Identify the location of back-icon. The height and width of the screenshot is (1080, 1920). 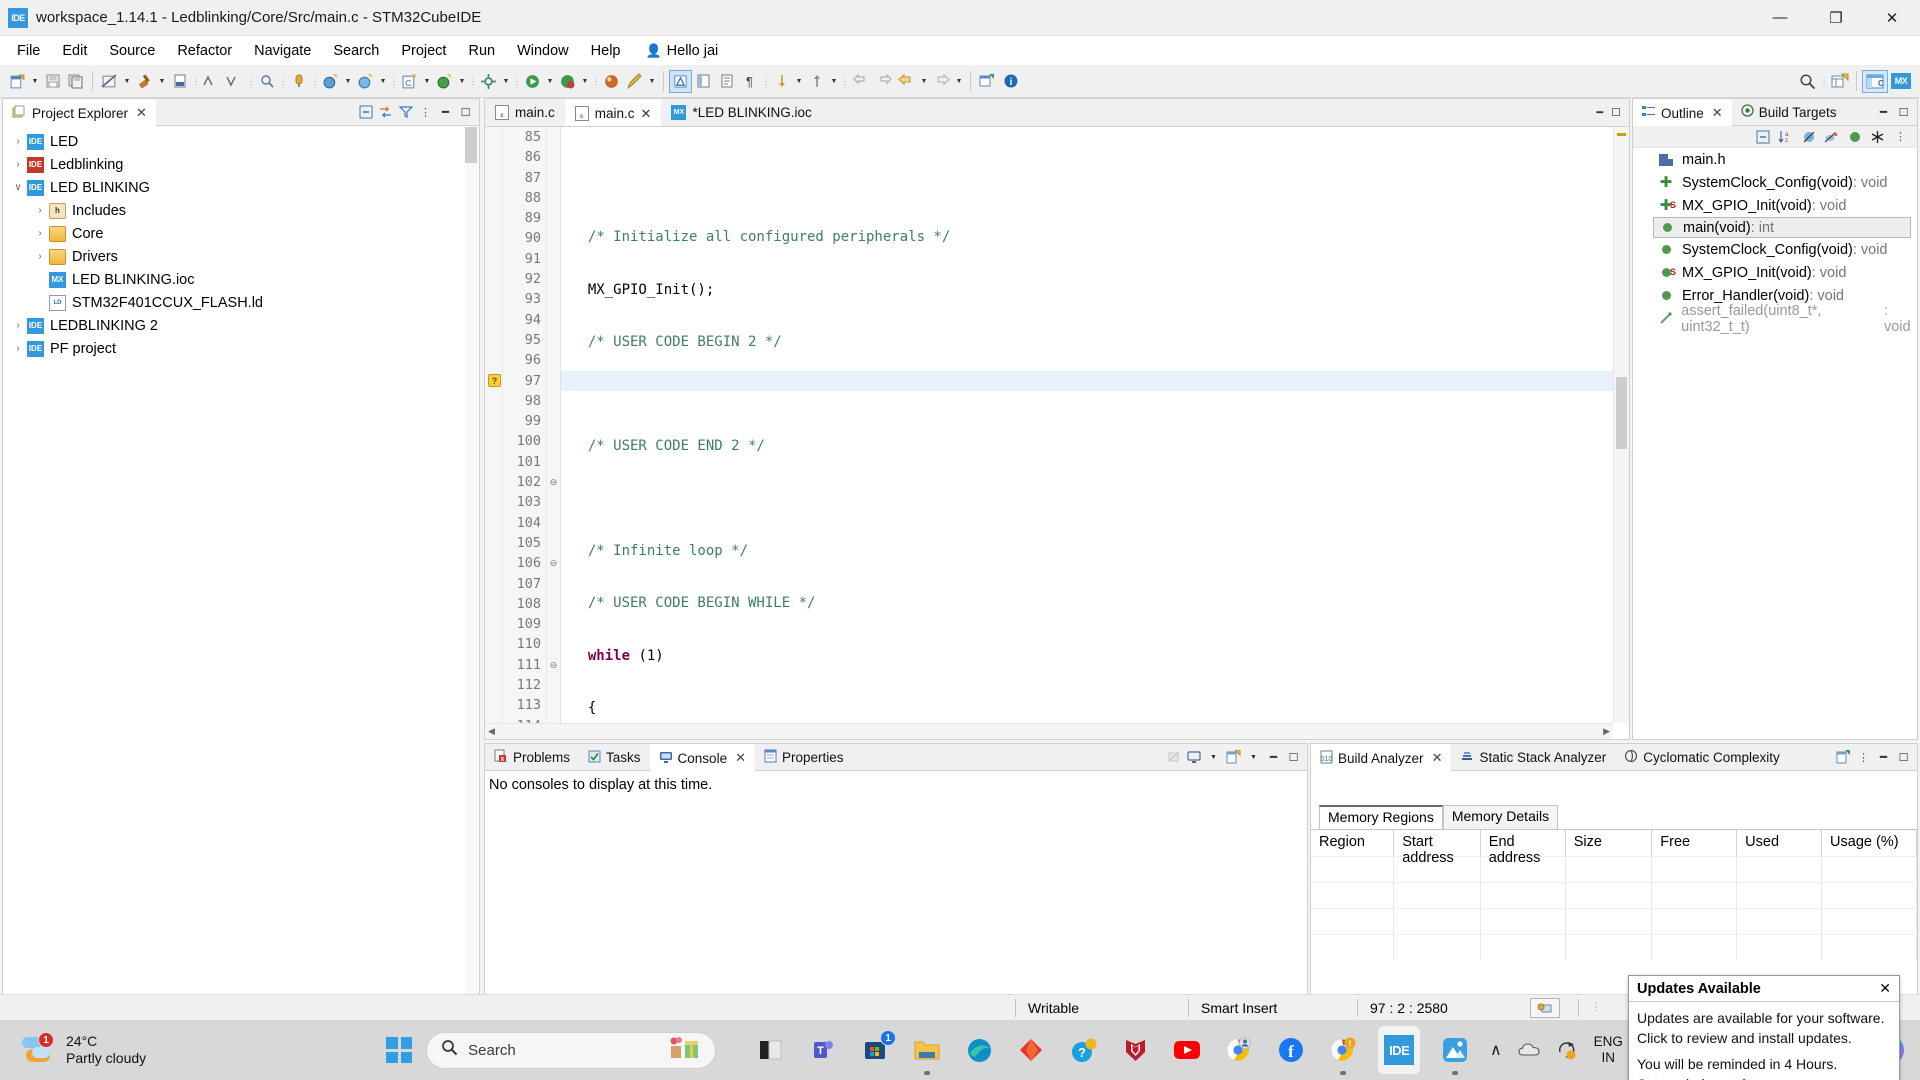
(860, 81).